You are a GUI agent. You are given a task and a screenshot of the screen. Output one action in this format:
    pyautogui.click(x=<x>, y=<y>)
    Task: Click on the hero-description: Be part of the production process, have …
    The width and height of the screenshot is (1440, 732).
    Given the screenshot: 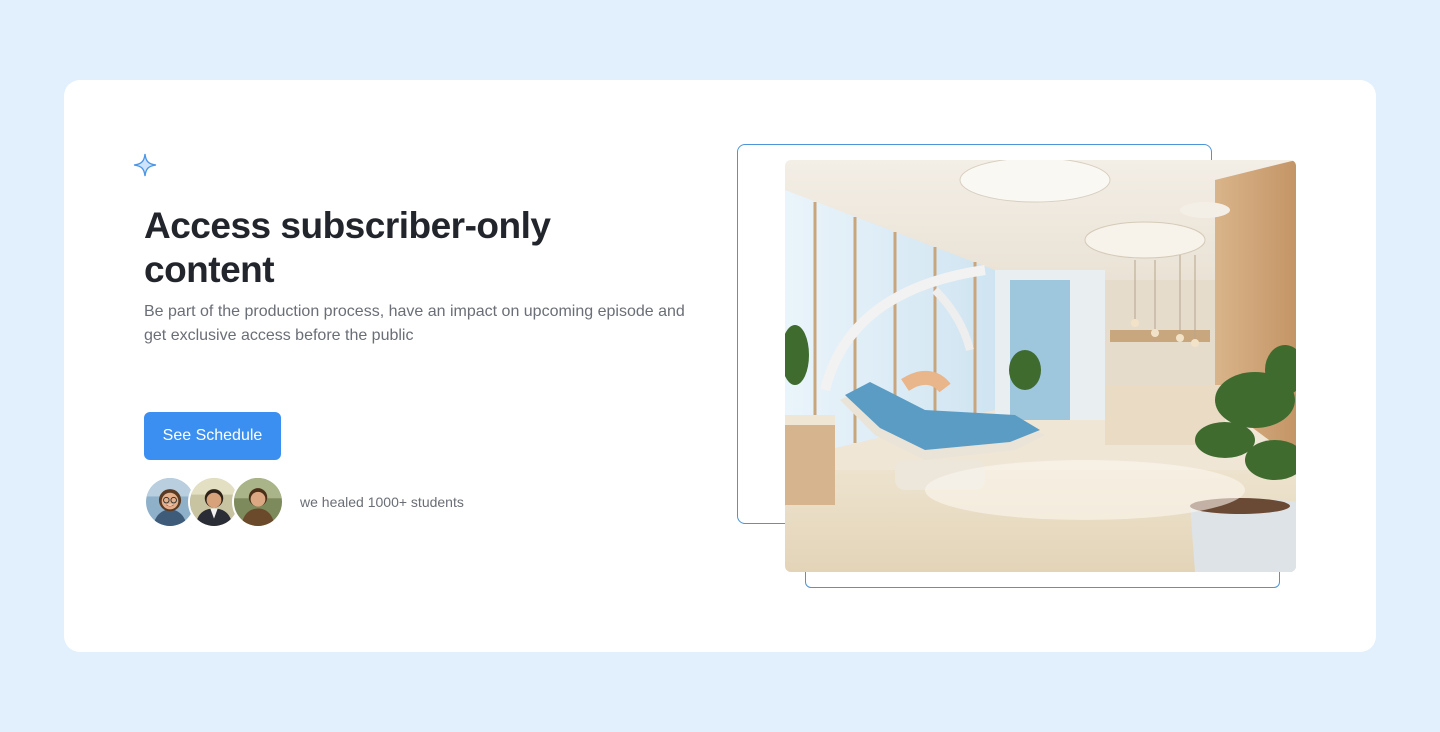 What is the action you would take?
    pyautogui.click(x=414, y=323)
    